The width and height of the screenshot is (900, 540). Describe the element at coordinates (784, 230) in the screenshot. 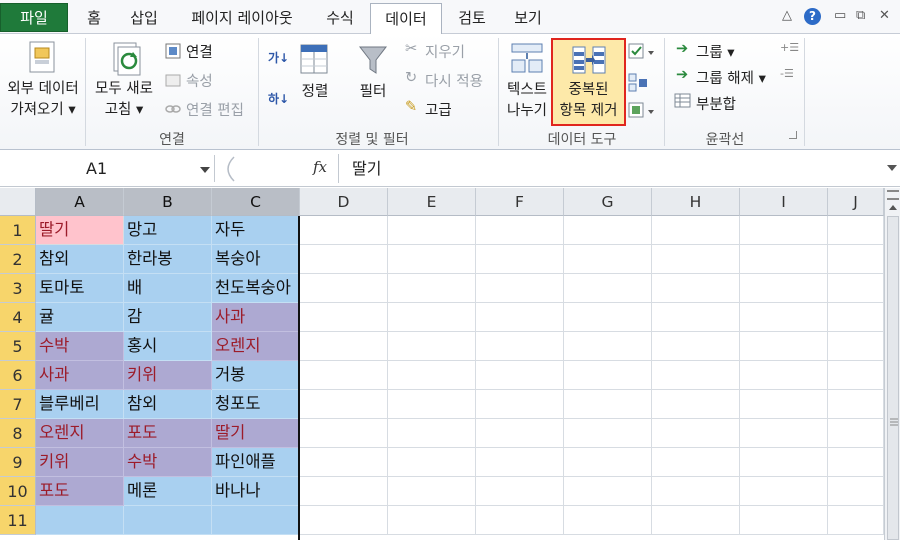

I see `cell-i1` at that location.